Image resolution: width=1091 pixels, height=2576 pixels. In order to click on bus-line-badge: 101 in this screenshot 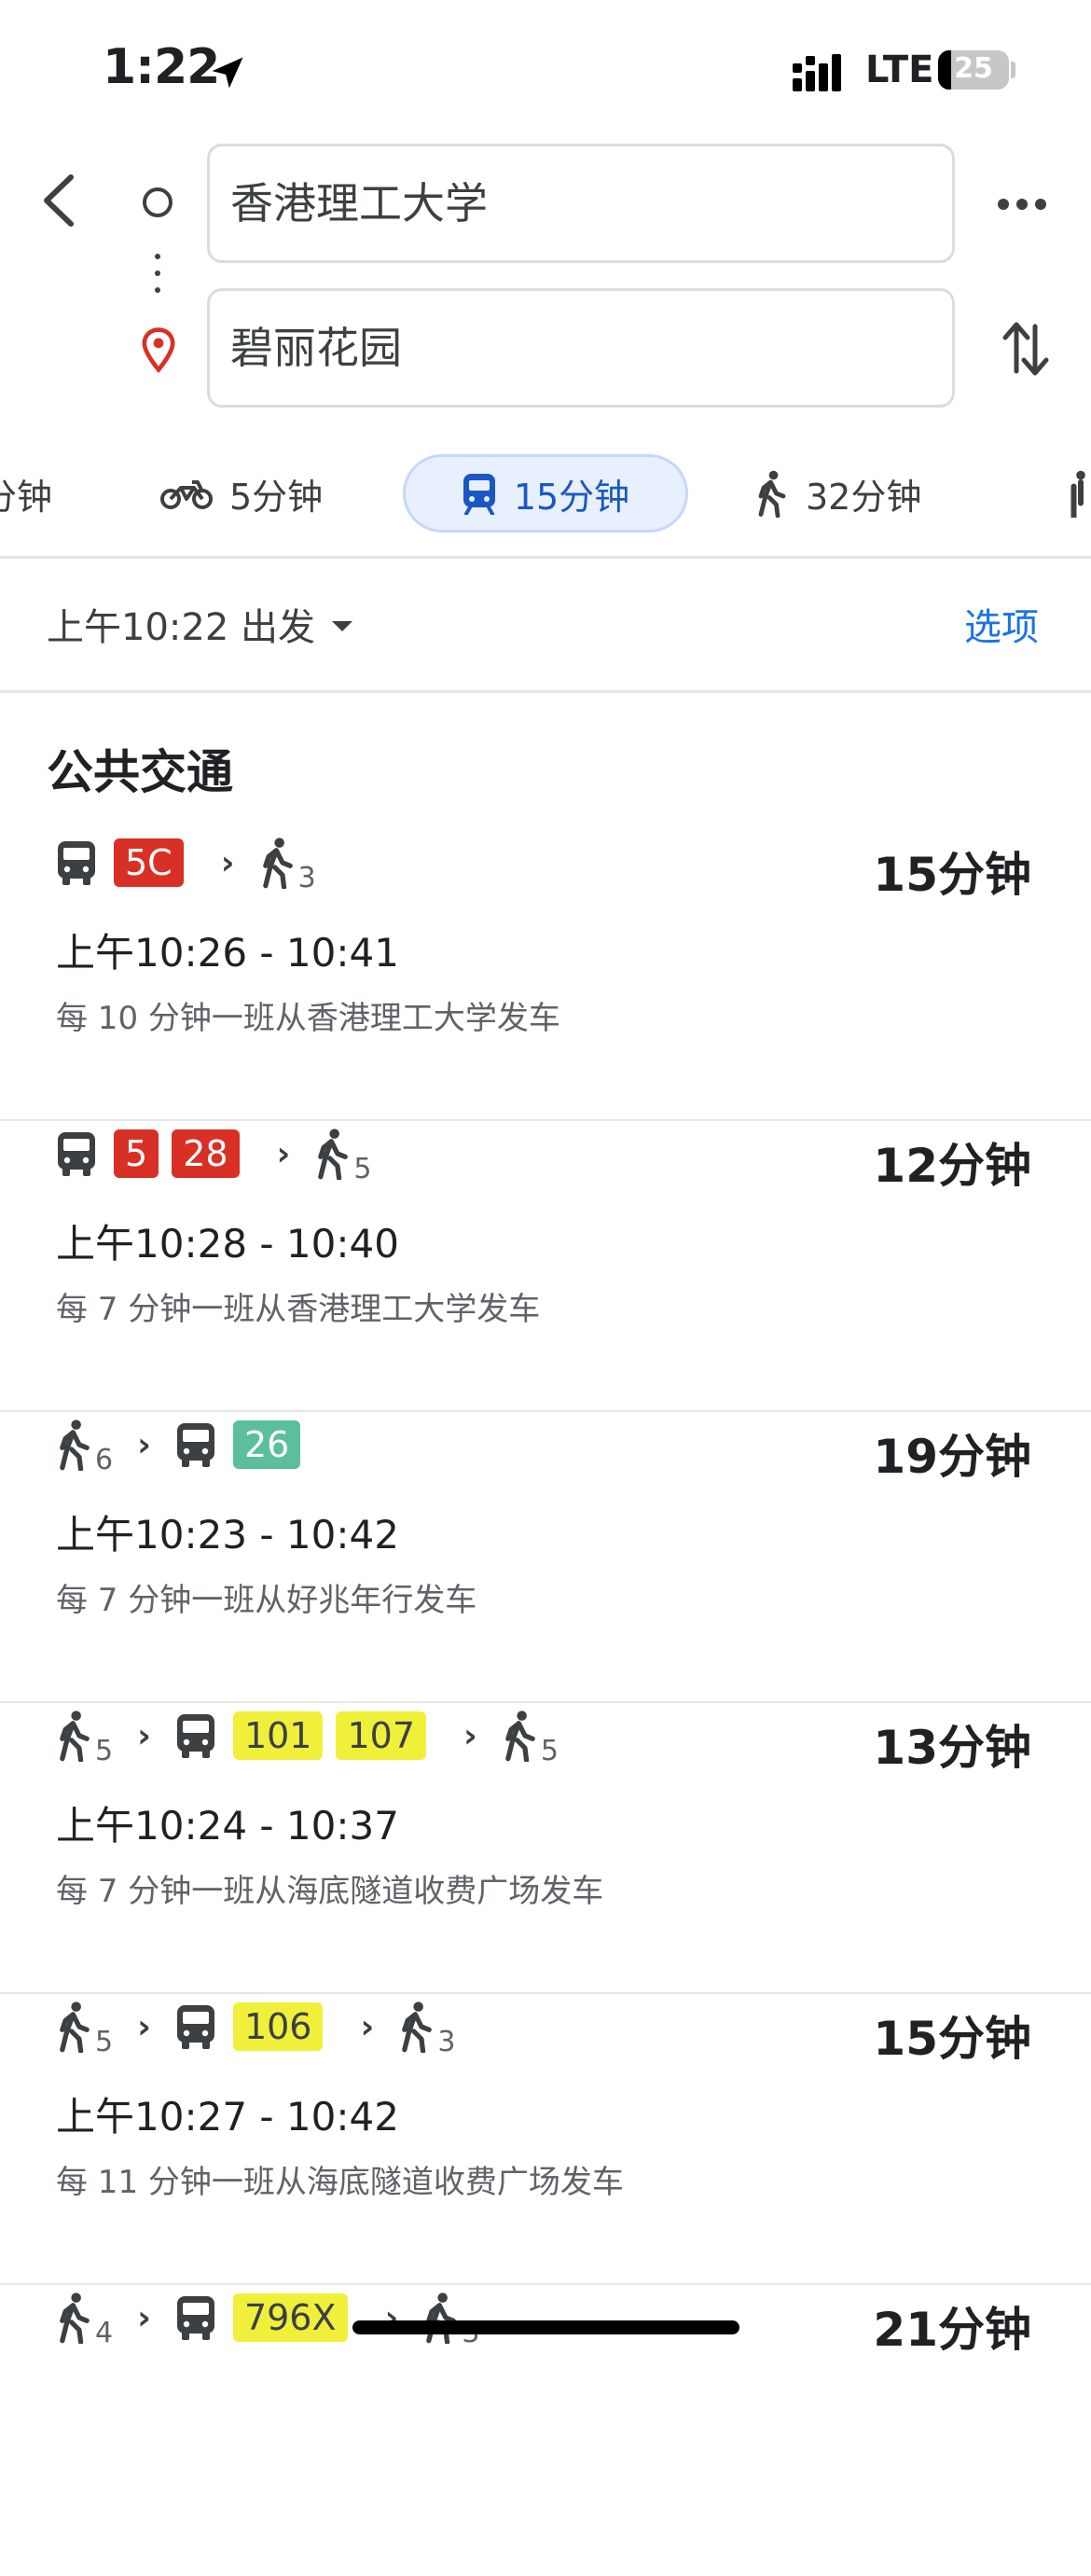, I will do `click(278, 1735)`.